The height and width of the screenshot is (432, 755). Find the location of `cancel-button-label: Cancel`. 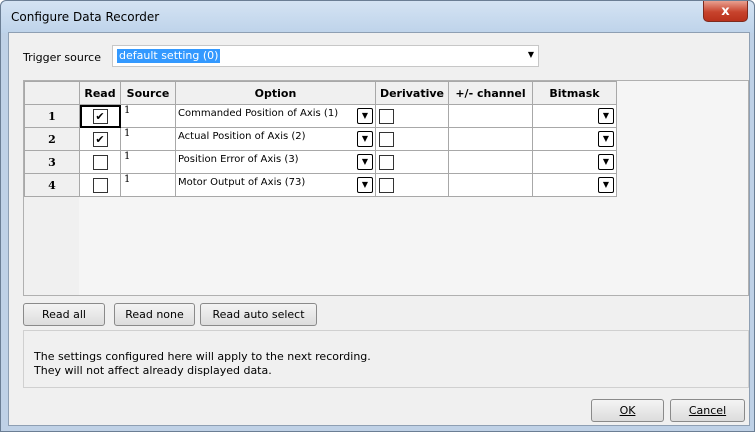

cancel-button-label: Cancel is located at coordinates (707, 410).